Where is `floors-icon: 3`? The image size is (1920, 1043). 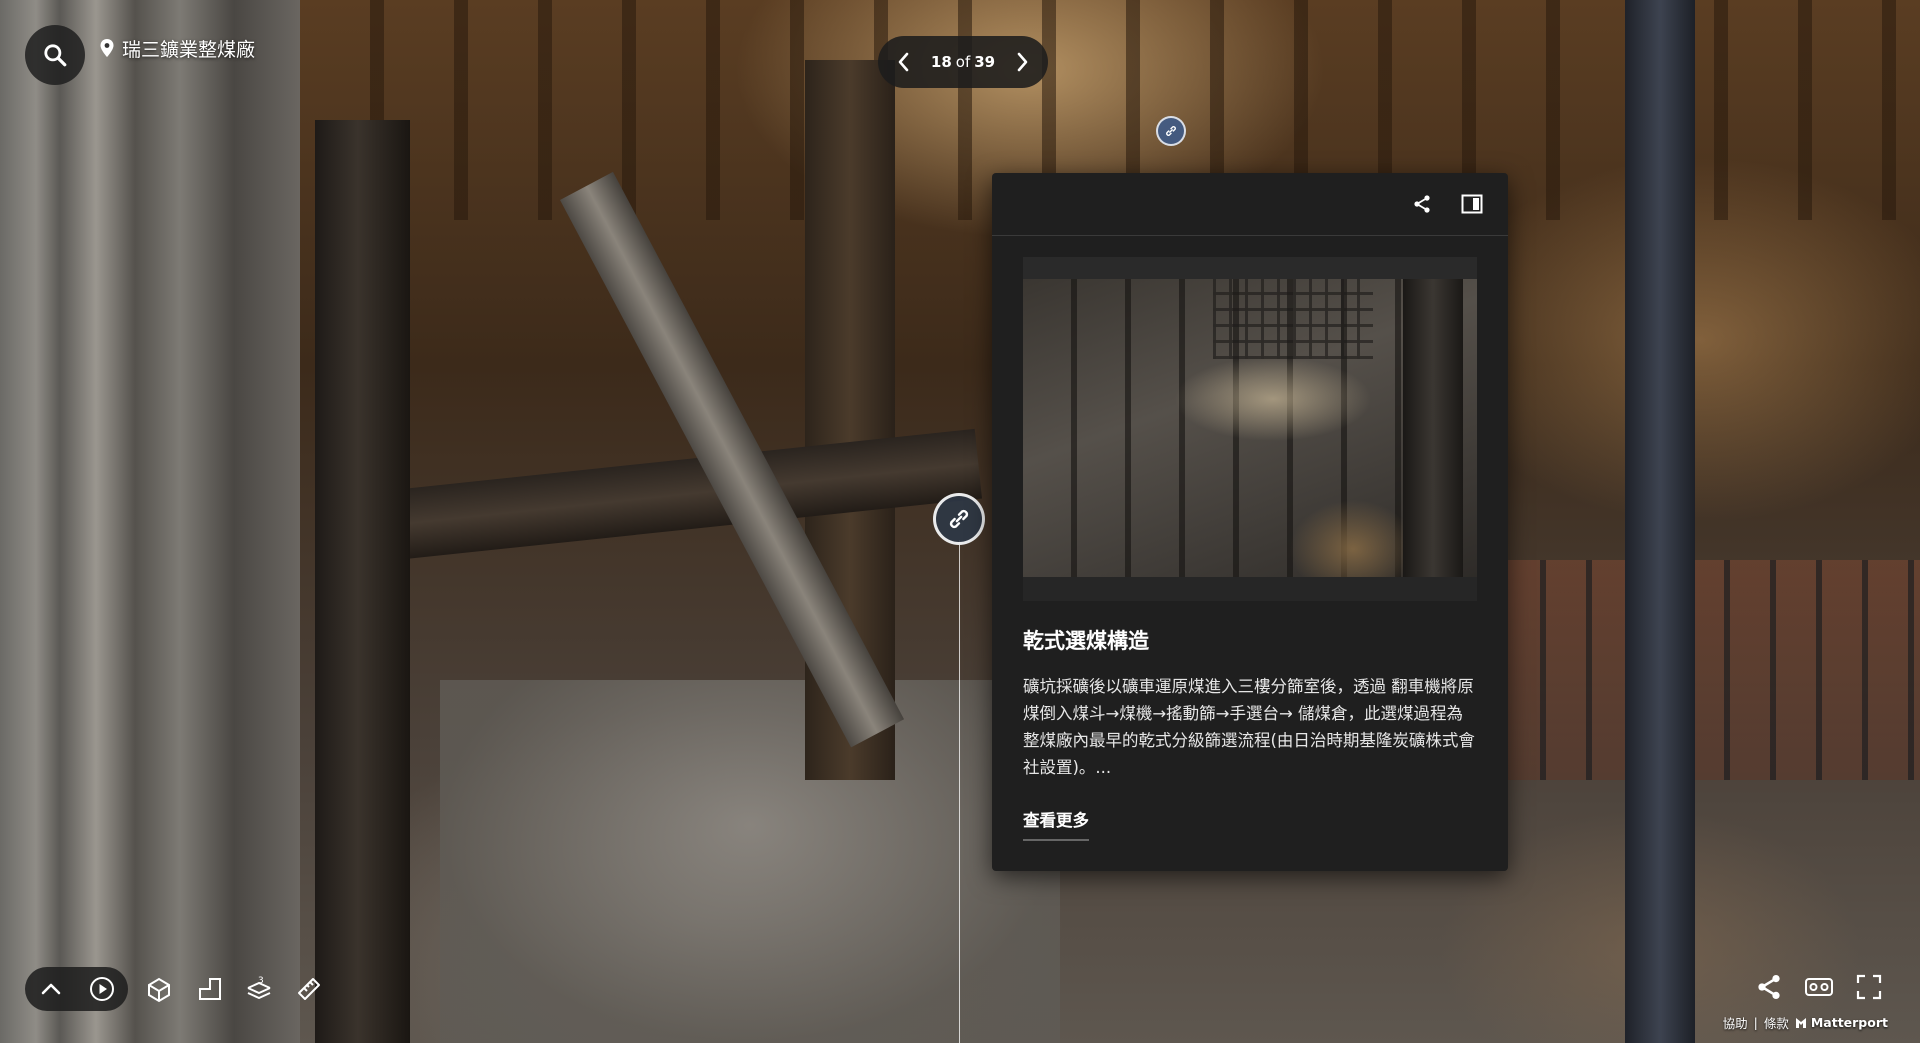
floors-icon: 3 is located at coordinates (259, 987).